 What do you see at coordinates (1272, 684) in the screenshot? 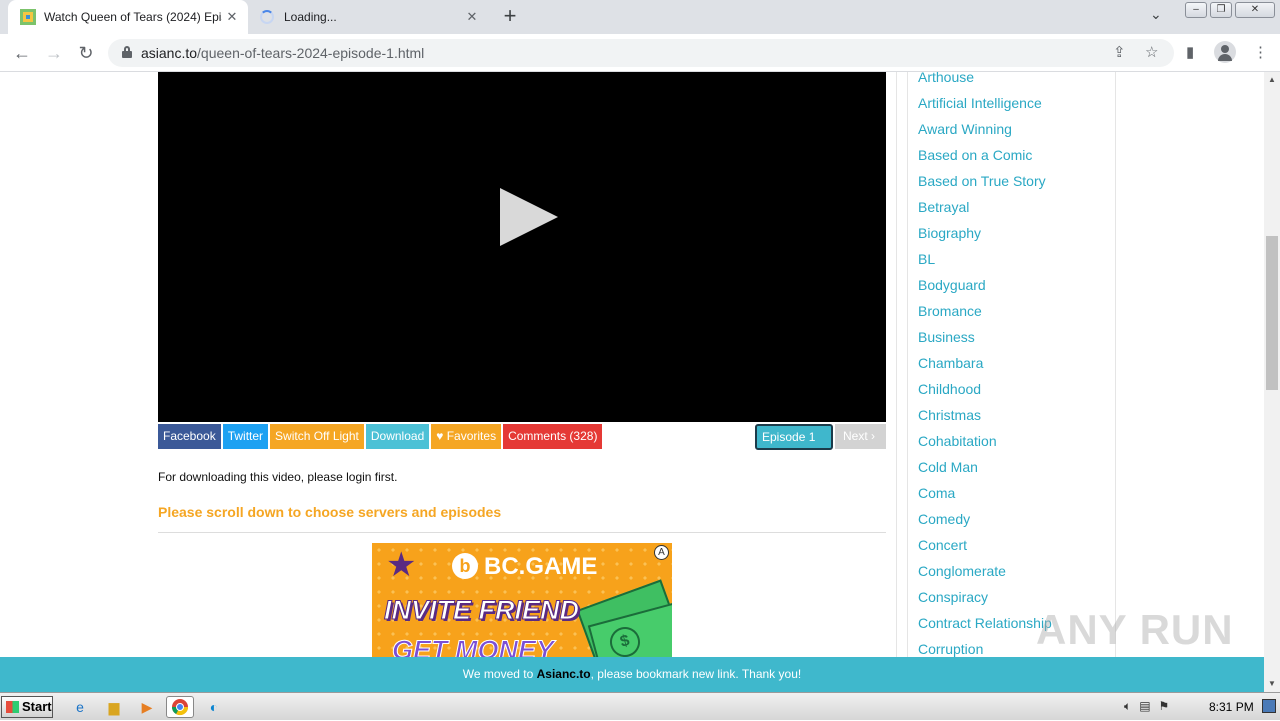
I see `scroll-down-arrow-icon: ▼` at bounding box center [1272, 684].